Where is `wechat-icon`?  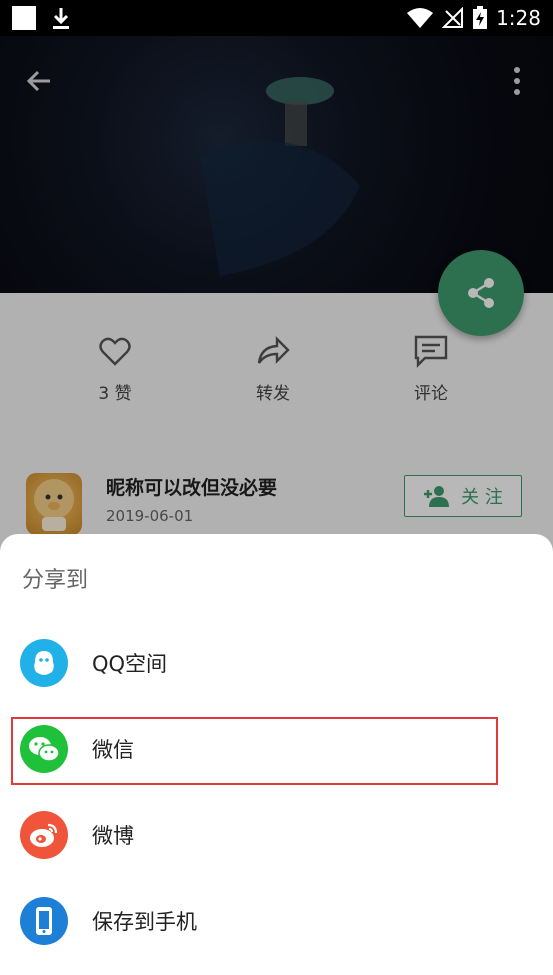
wechat-icon is located at coordinates (44, 749).